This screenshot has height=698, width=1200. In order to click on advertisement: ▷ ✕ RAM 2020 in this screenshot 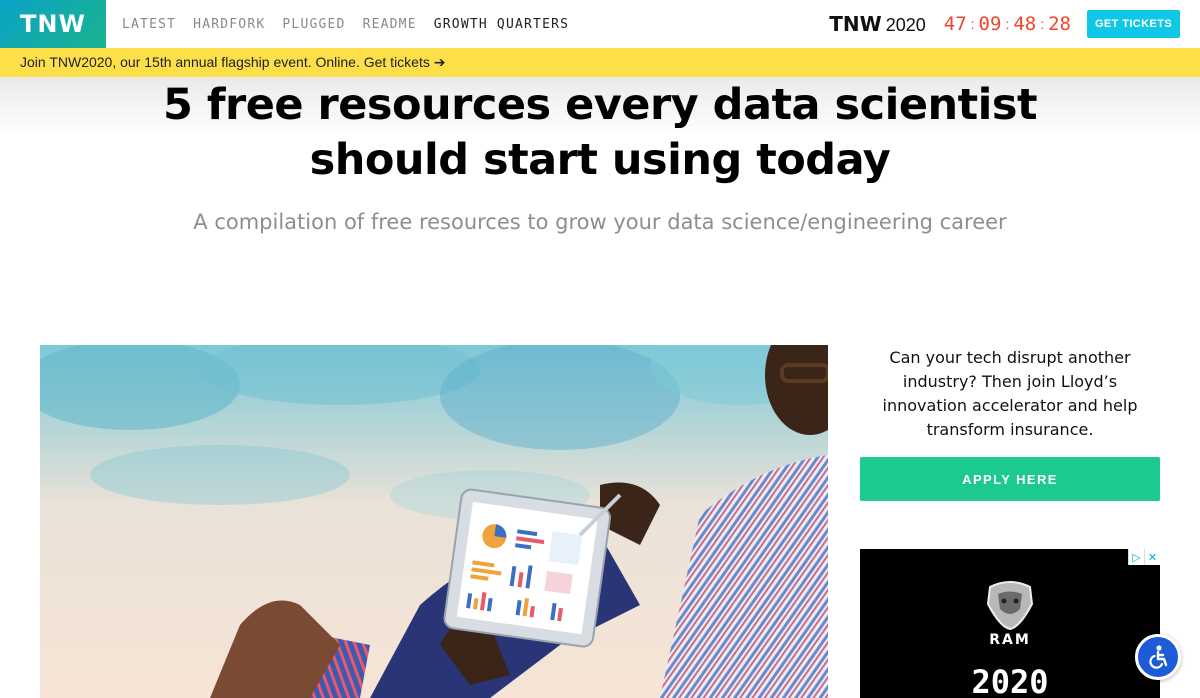, I will do `click(1010, 623)`.